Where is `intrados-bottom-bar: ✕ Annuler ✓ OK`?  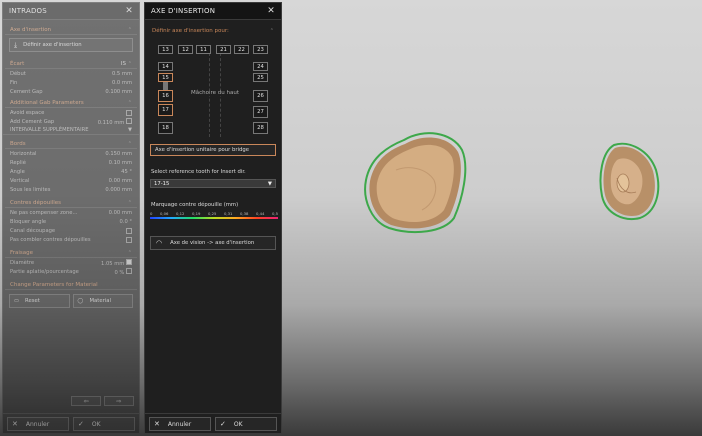
intrados-bottom-bar: ✕ Annuler ✓ OK is located at coordinates (71, 423).